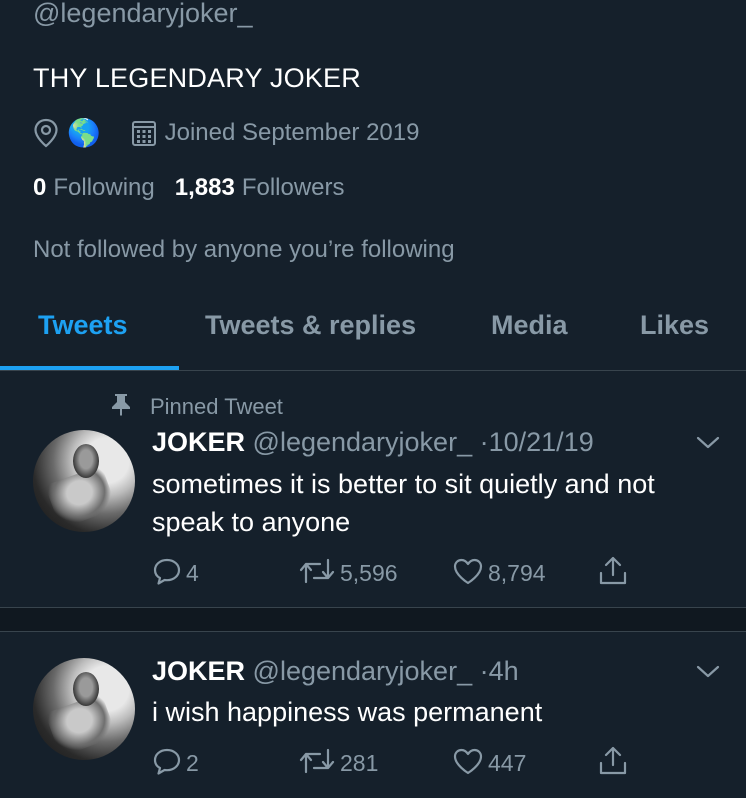 The height and width of the screenshot is (798, 746). Describe the element at coordinates (197, 78) in the screenshot. I see `profile-bio: THY LEGENDARY JOKER` at that location.